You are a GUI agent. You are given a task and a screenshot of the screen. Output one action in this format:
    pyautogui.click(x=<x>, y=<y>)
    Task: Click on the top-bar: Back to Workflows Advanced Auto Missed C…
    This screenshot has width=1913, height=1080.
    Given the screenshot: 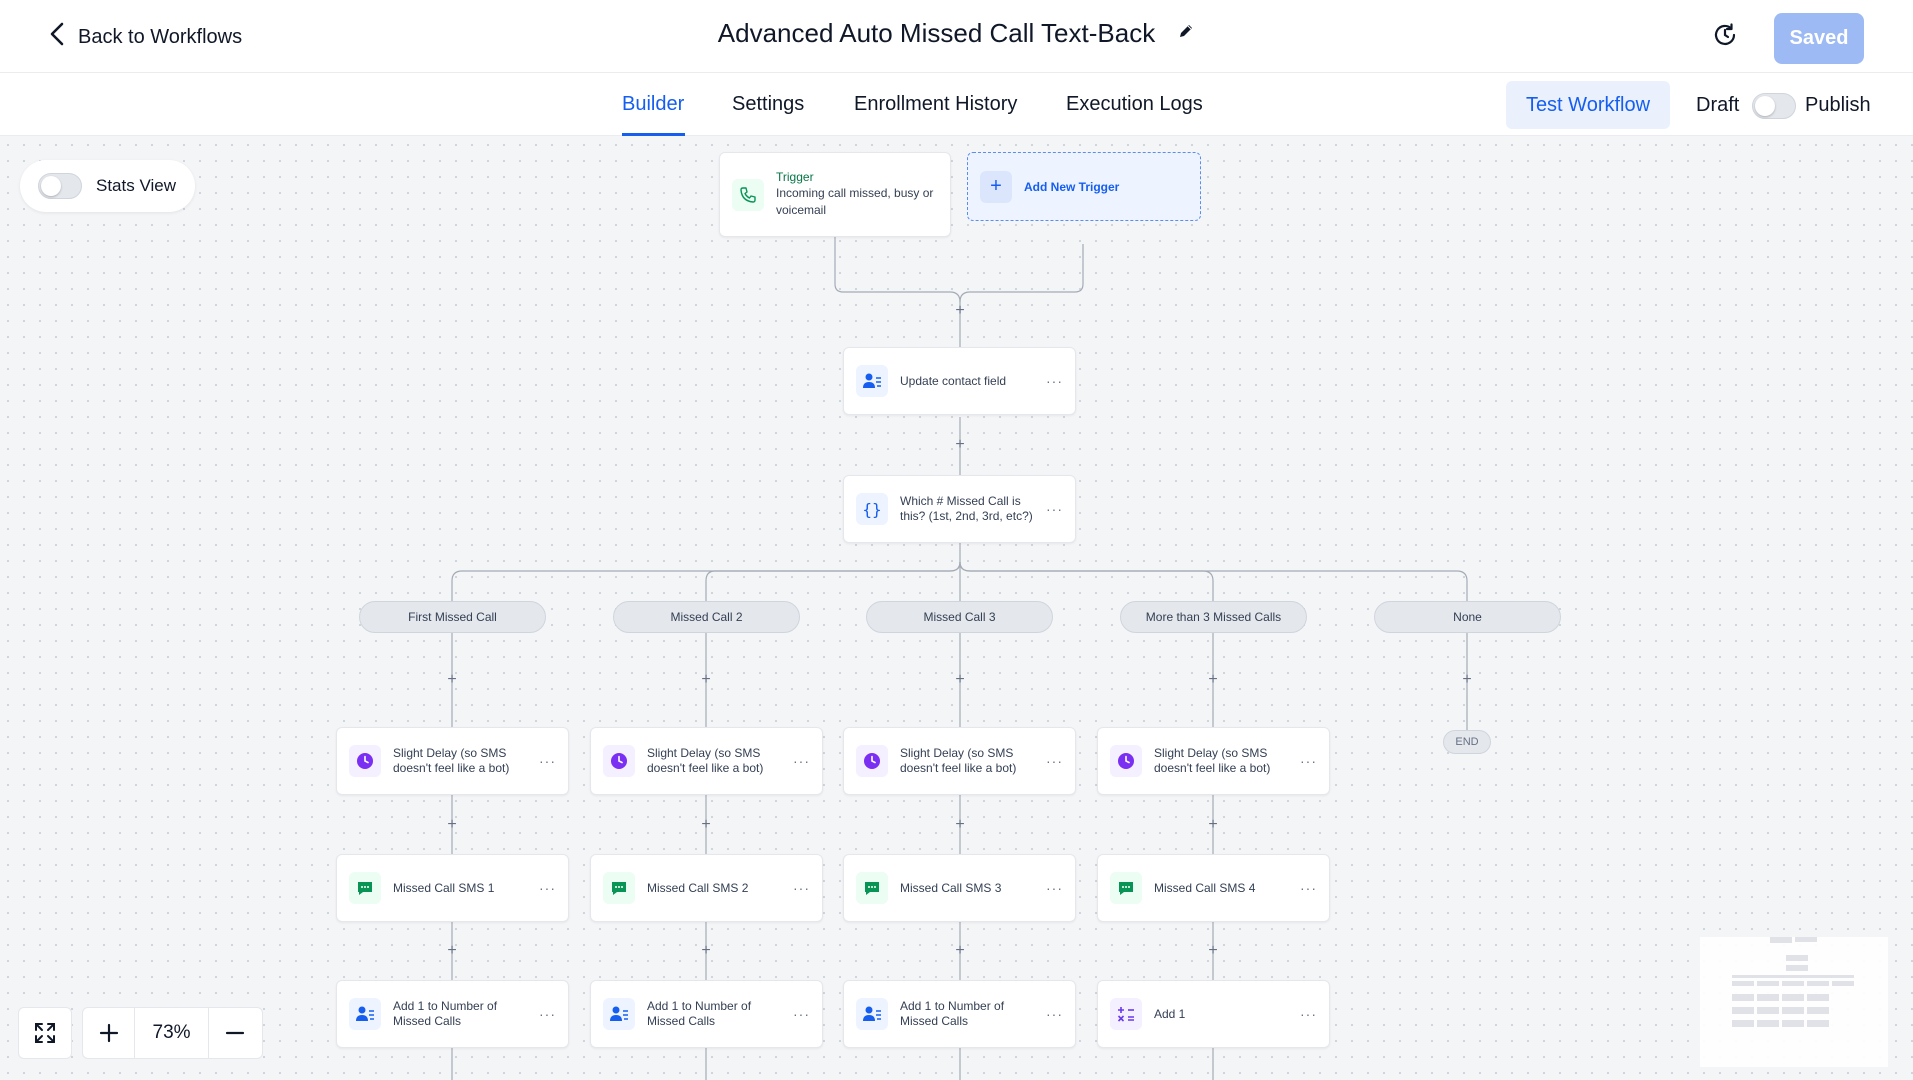 What is the action you would take?
    pyautogui.click(x=956, y=36)
    